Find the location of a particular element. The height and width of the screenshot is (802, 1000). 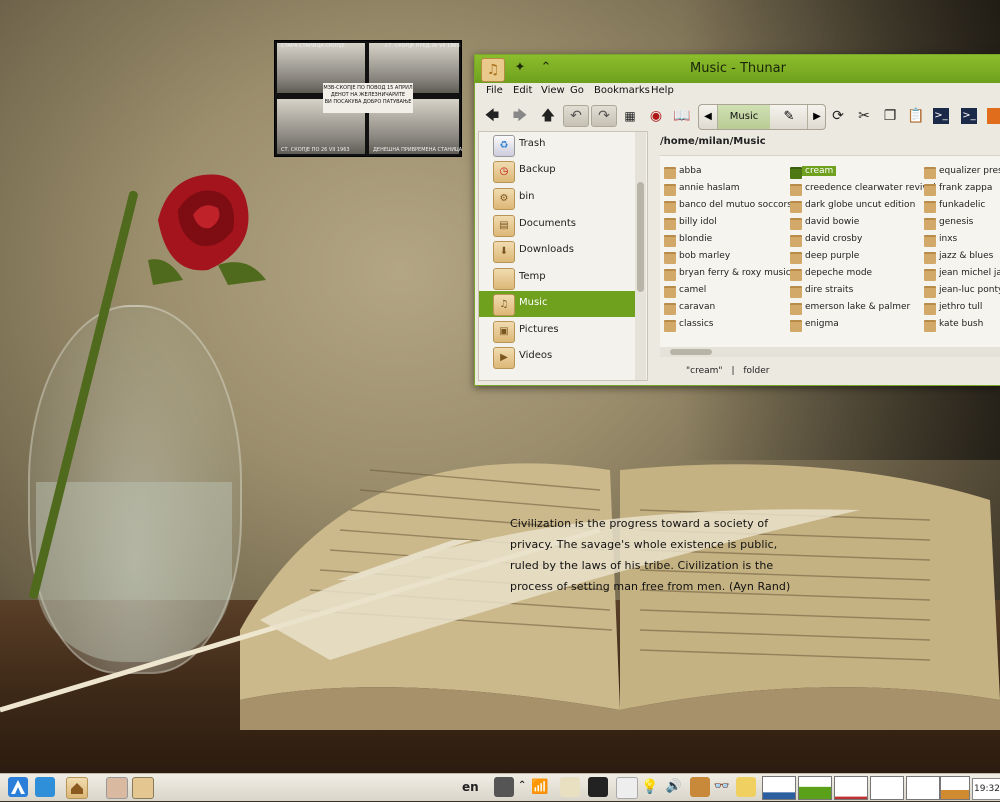

notes-icon is located at coordinates (746, 787).